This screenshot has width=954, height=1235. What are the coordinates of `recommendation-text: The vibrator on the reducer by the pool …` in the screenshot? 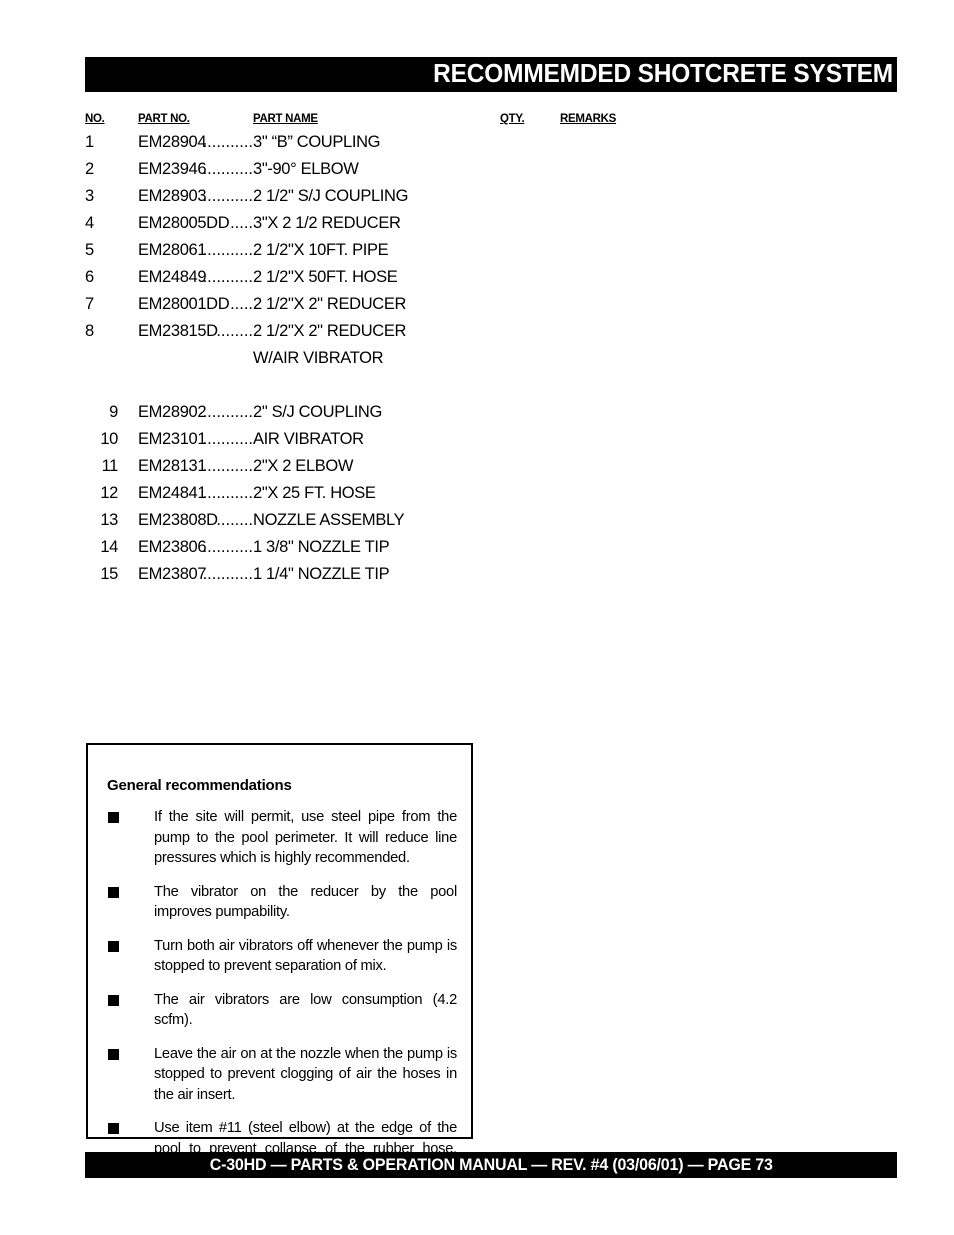 It's located at (305, 902).